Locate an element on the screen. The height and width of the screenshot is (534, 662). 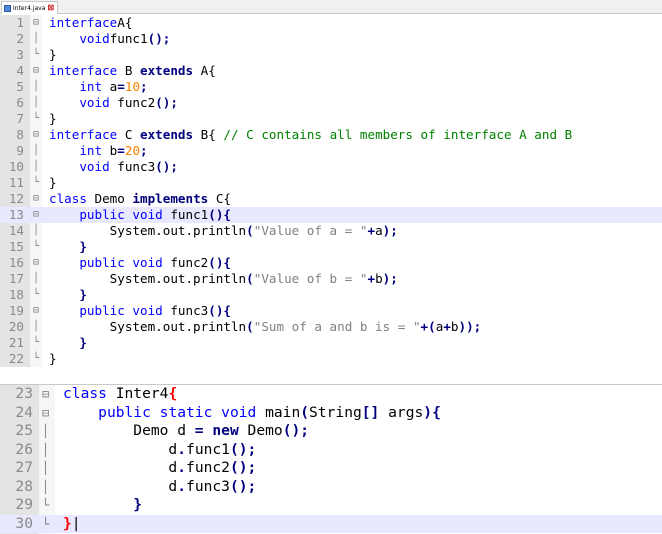
code-text: public void func1(){ is located at coordinates (155, 214).